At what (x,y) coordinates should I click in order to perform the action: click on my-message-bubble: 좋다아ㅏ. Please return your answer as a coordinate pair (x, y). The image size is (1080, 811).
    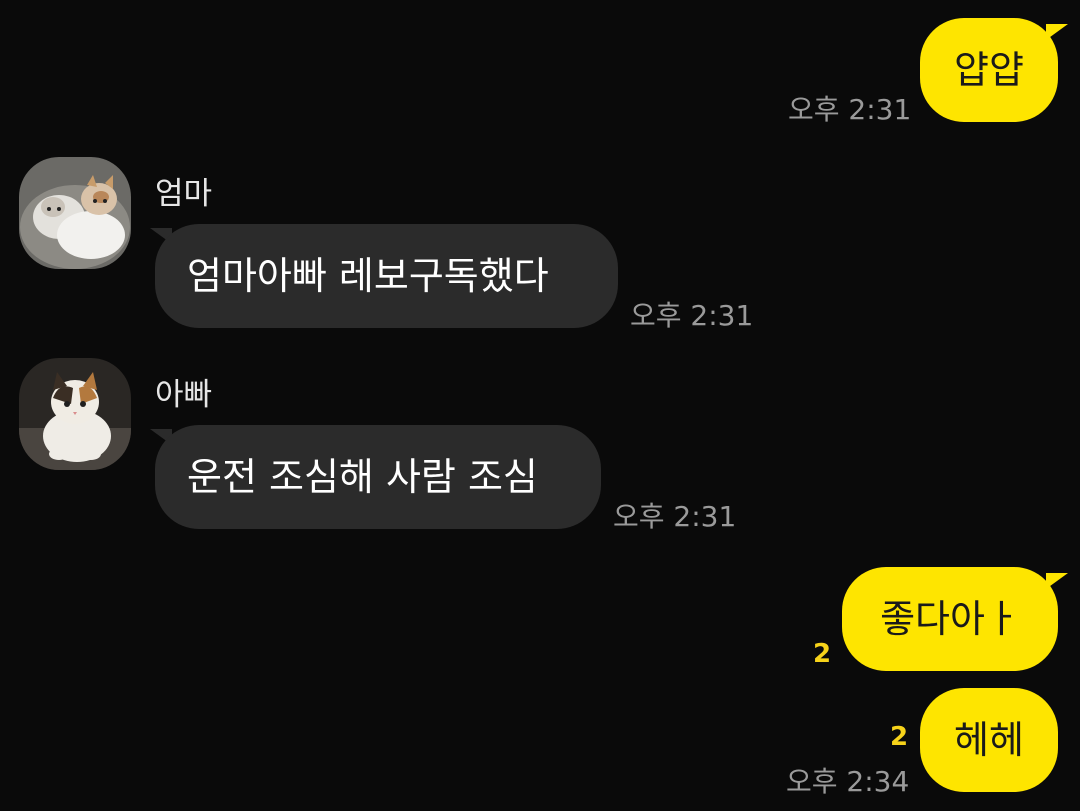
    Looking at the image, I should click on (950, 619).